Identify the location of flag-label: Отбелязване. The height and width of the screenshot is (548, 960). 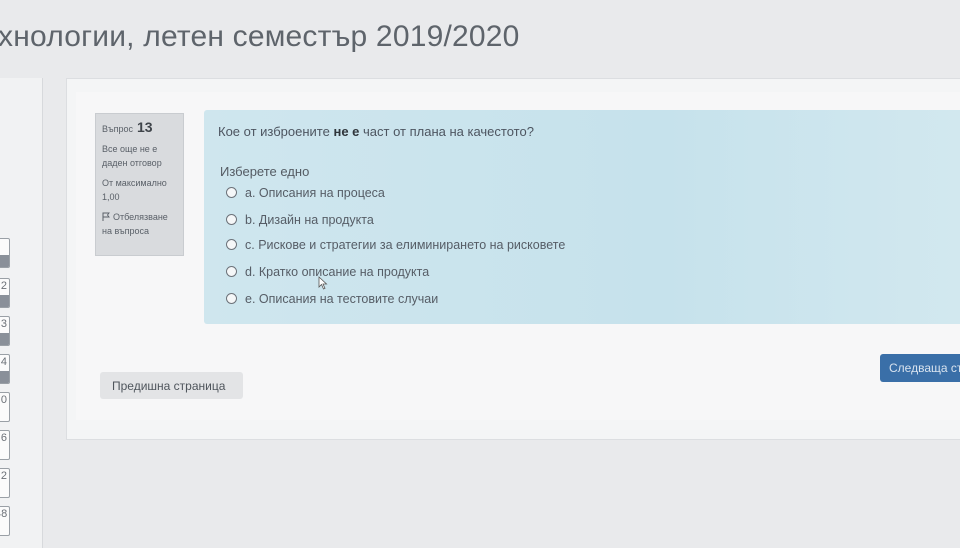
(140, 217).